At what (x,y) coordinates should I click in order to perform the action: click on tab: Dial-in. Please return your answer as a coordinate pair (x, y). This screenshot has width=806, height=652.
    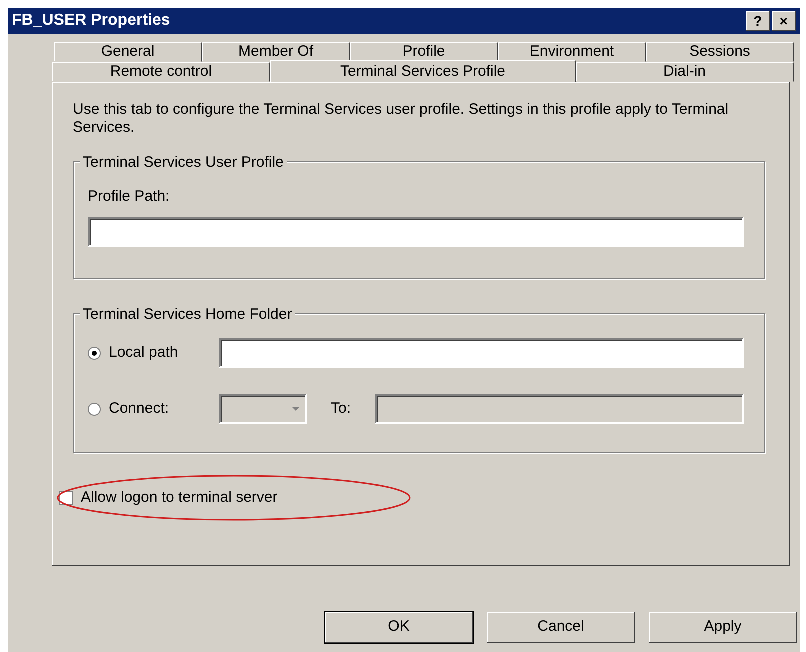
    Looking at the image, I should click on (685, 72).